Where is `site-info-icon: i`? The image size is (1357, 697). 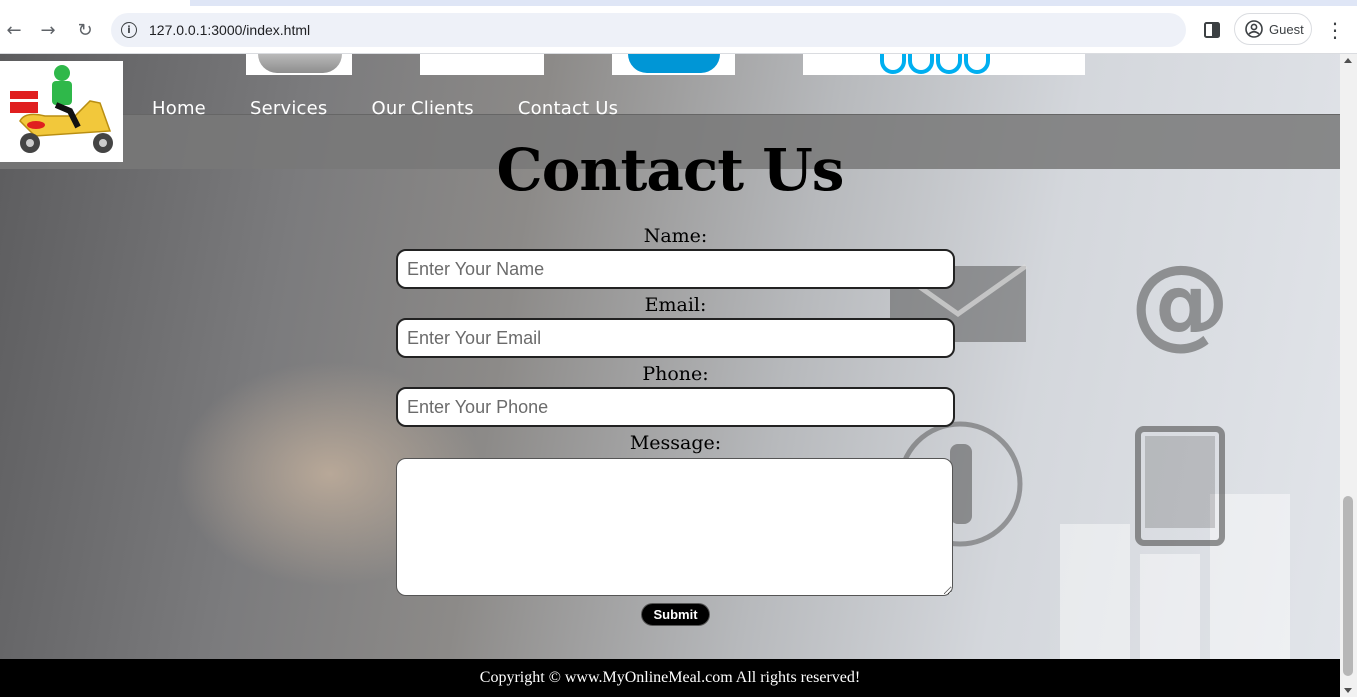 site-info-icon: i is located at coordinates (129, 30).